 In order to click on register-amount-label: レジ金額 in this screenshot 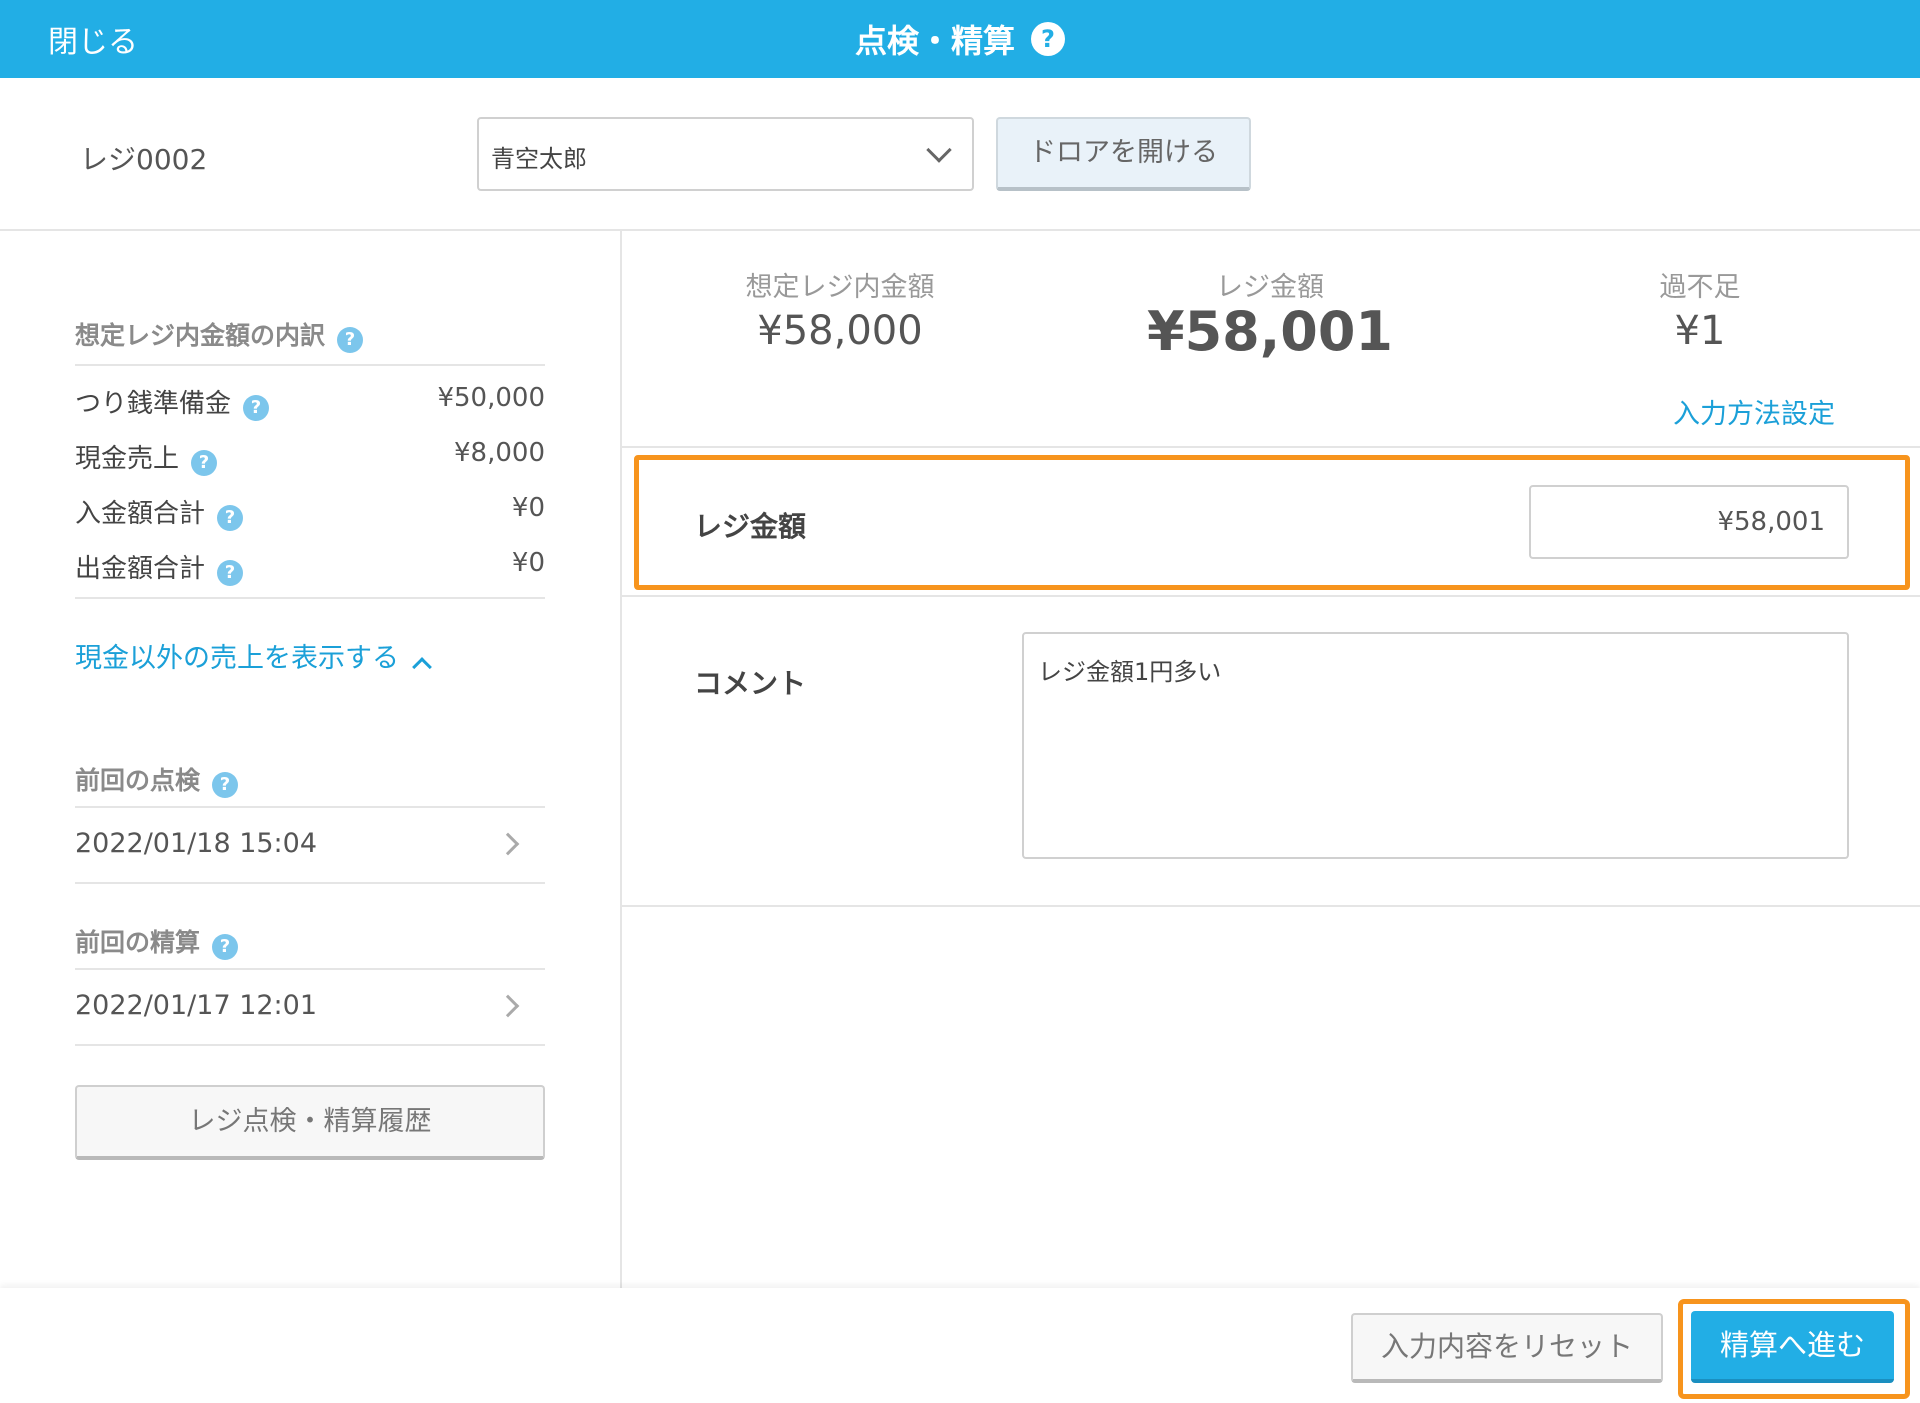, I will do `click(1270, 287)`.